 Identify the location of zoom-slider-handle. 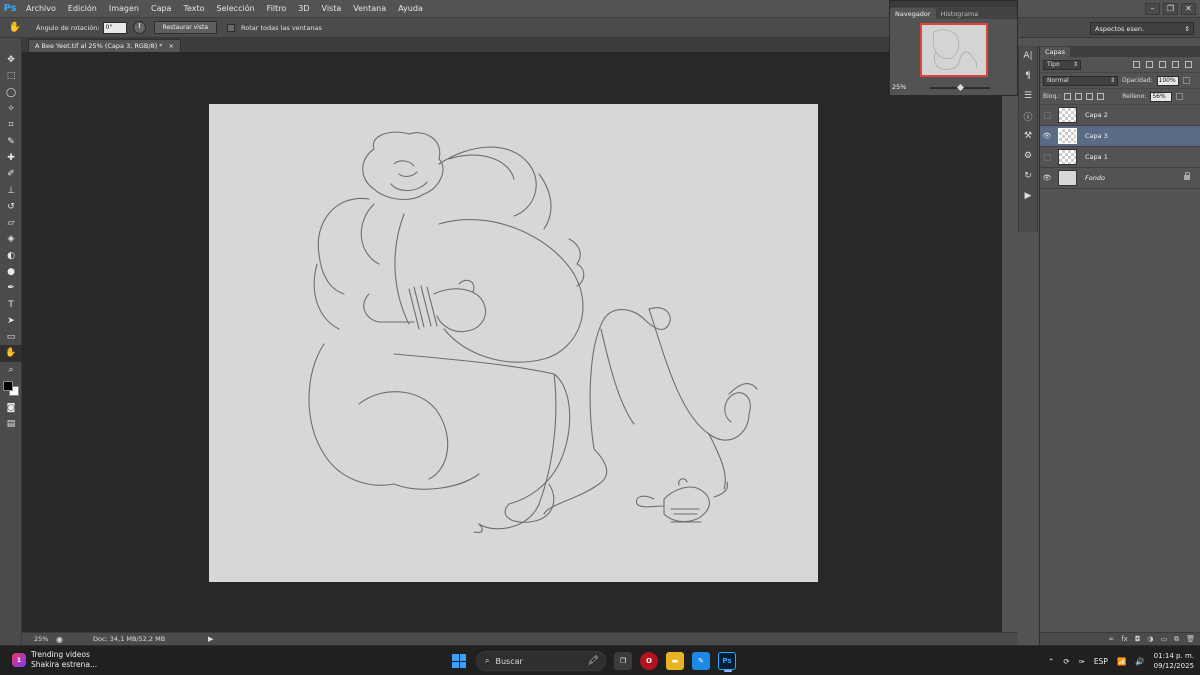
(960, 87).